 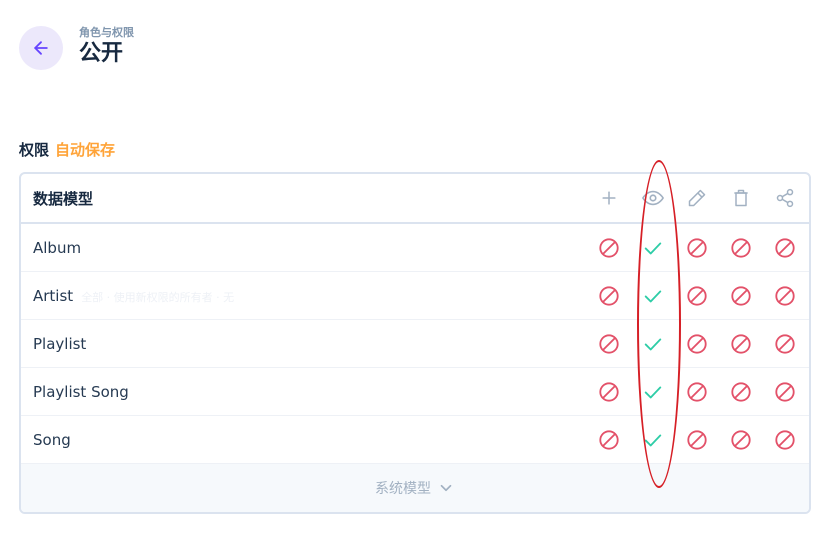 What do you see at coordinates (403, 489) in the screenshot?
I see `system-models-label: 系统模型` at bounding box center [403, 489].